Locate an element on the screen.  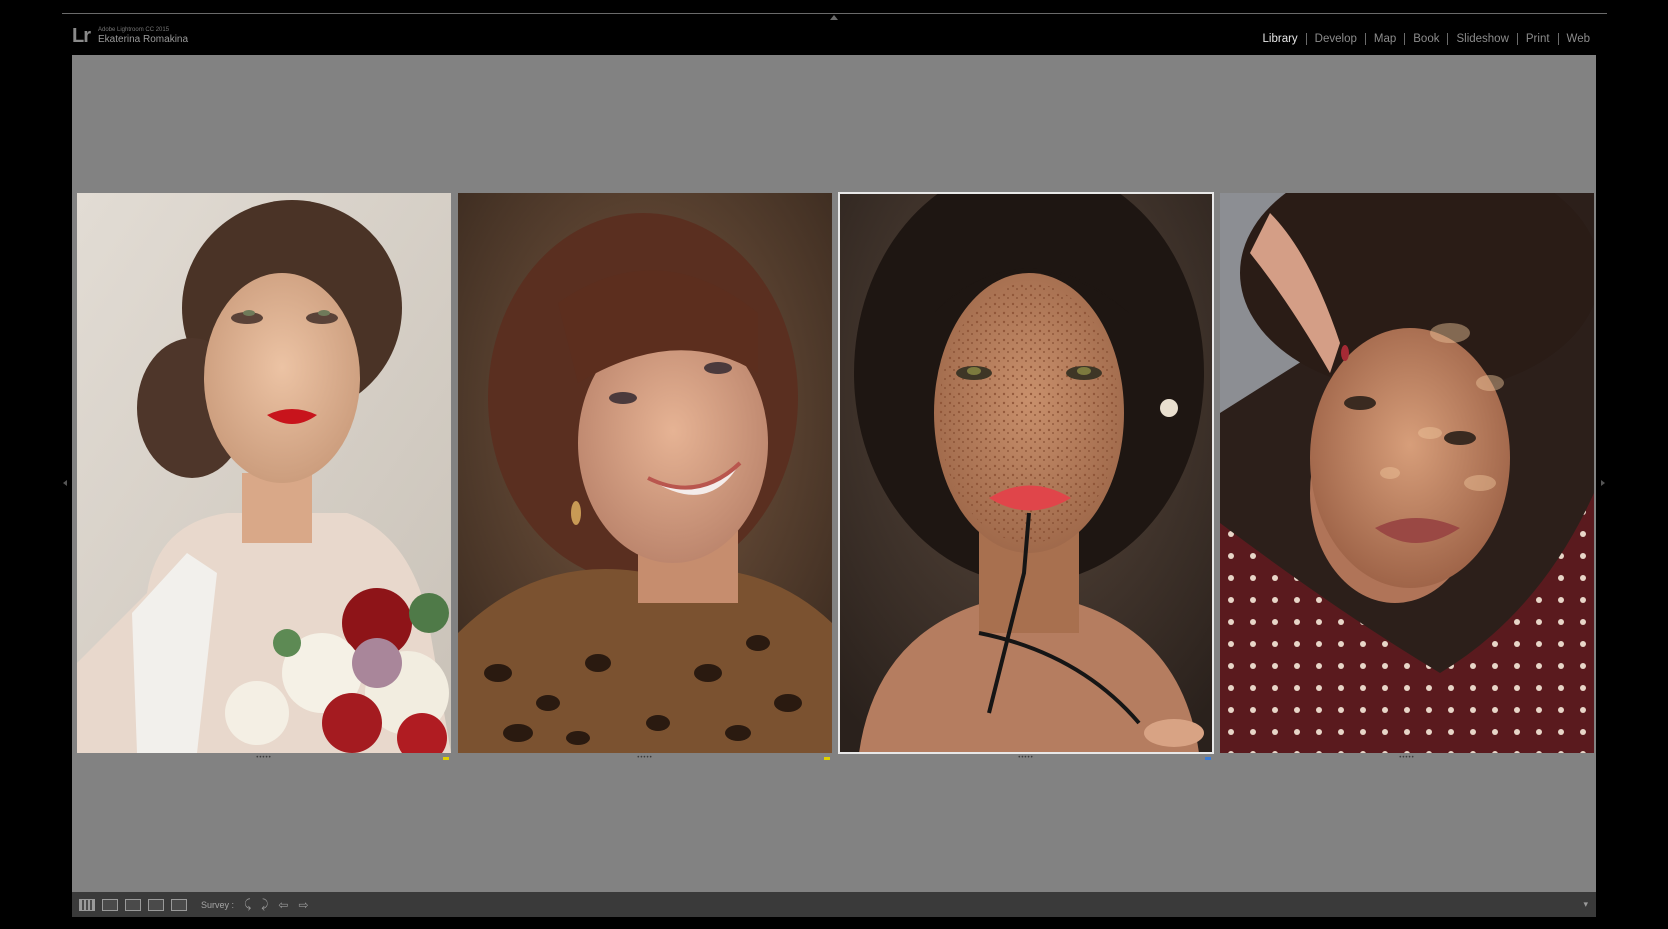
view-mode-label: Survey : is located at coordinates (218, 904).